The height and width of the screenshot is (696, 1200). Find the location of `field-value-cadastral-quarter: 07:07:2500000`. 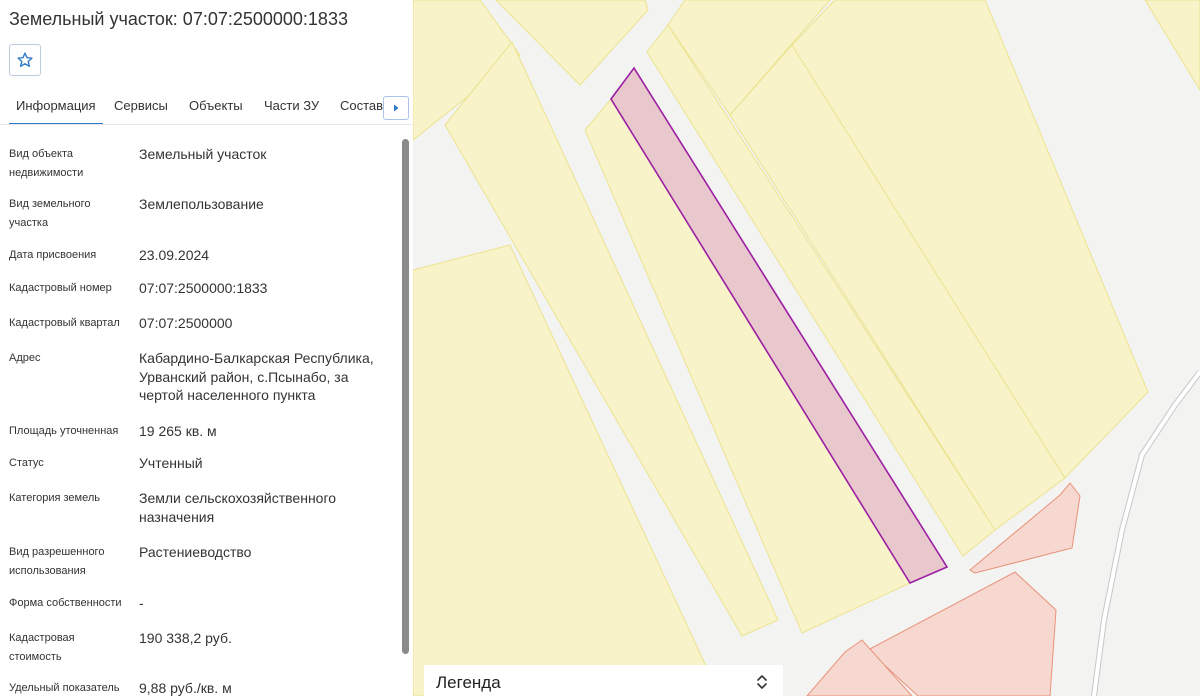

field-value-cadastral-quarter: 07:07:2500000 is located at coordinates (264, 323).